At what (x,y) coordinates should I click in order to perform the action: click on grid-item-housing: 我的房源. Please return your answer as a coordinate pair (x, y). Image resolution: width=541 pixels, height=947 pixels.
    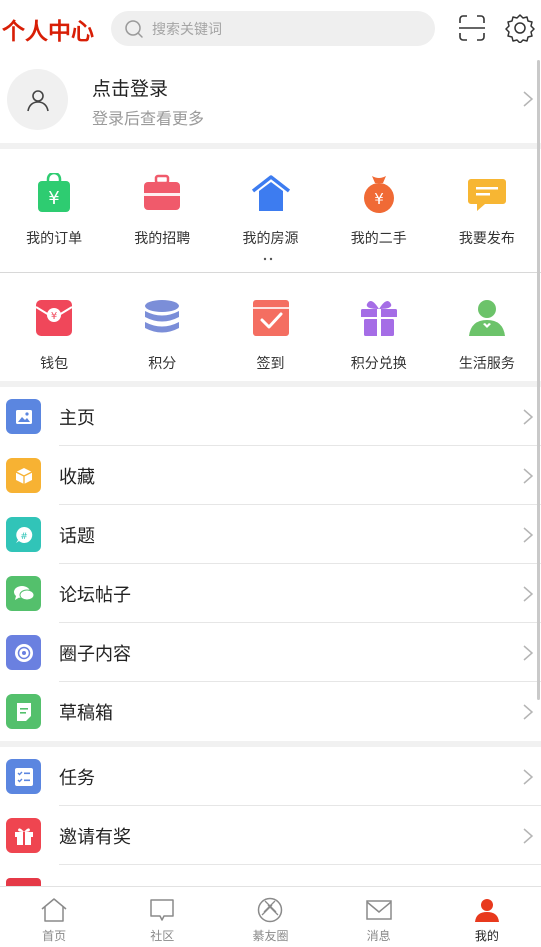
    Looking at the image, I should click on (270, 210).